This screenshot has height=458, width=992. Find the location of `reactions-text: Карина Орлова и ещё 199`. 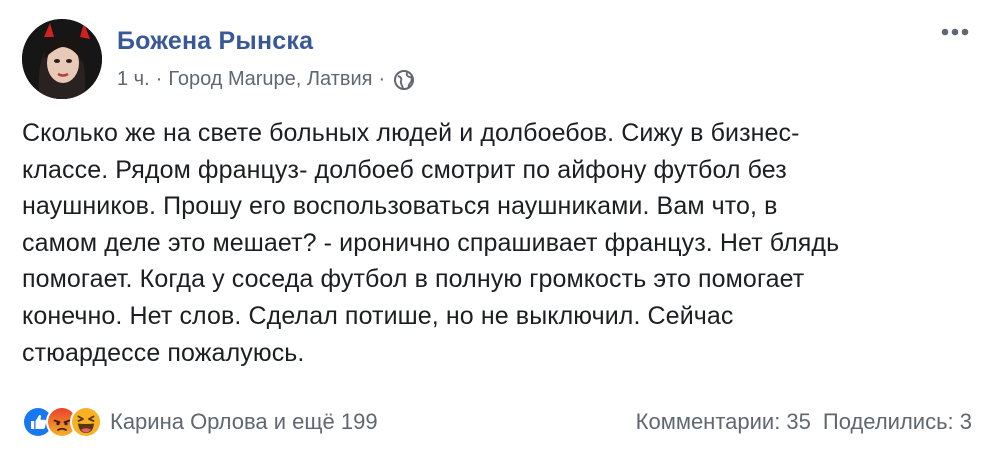

reactions-text: Карина Орлова и ещё 199 is located at coordinates (244, 422).